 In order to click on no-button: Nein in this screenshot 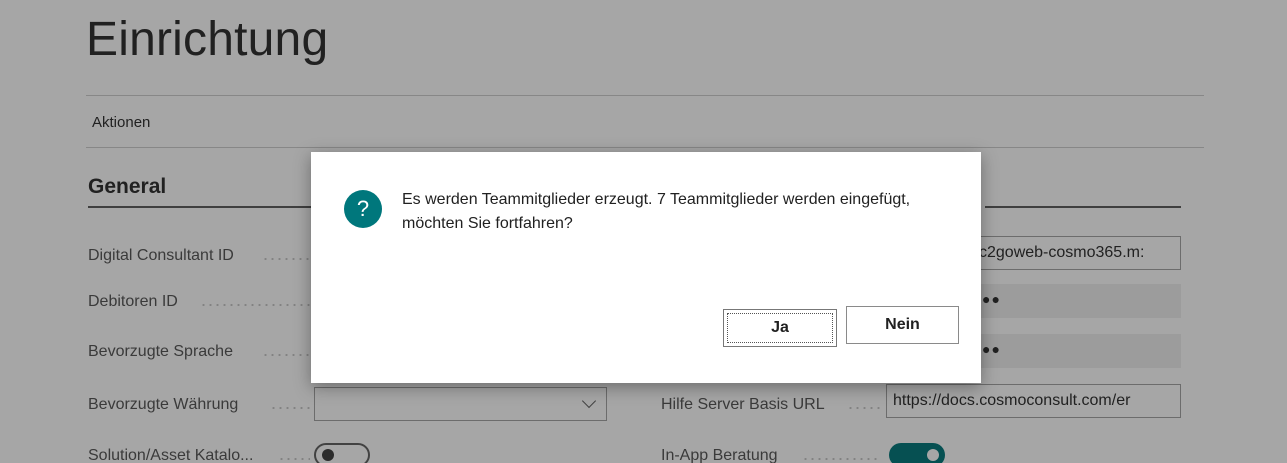, I will do `click(902, 325)`.